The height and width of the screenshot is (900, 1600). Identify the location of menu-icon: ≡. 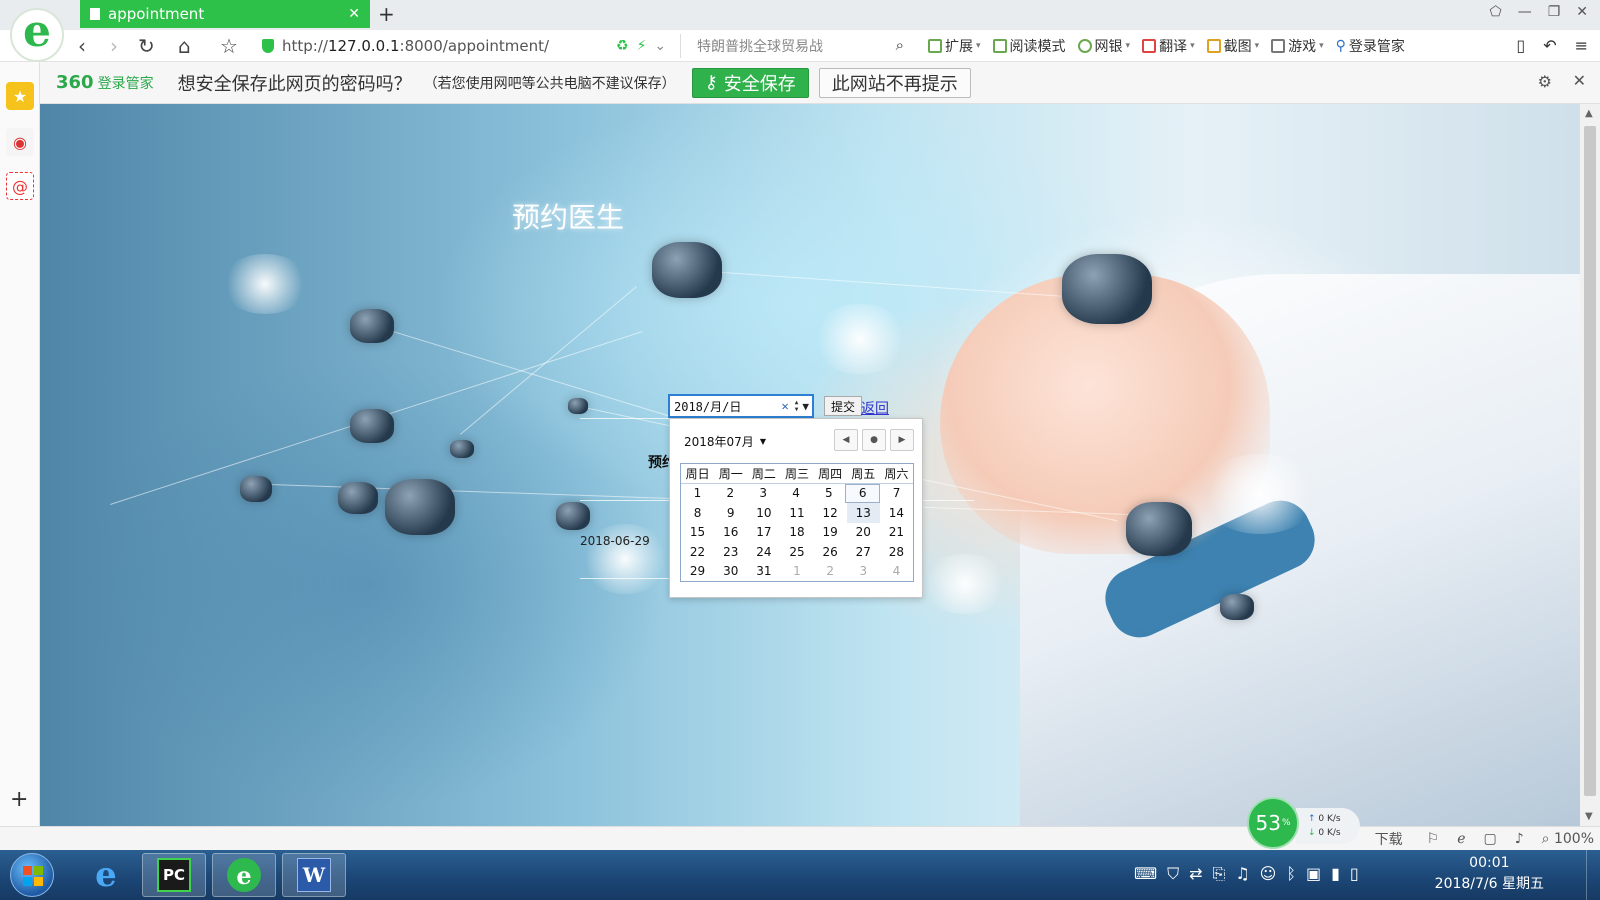
(1581, 45).